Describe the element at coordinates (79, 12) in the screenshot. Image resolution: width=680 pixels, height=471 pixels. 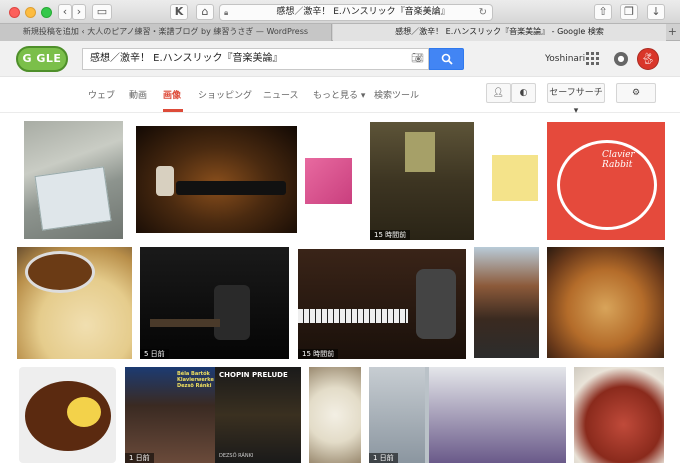
I see `forward-icon: ›` at that location.